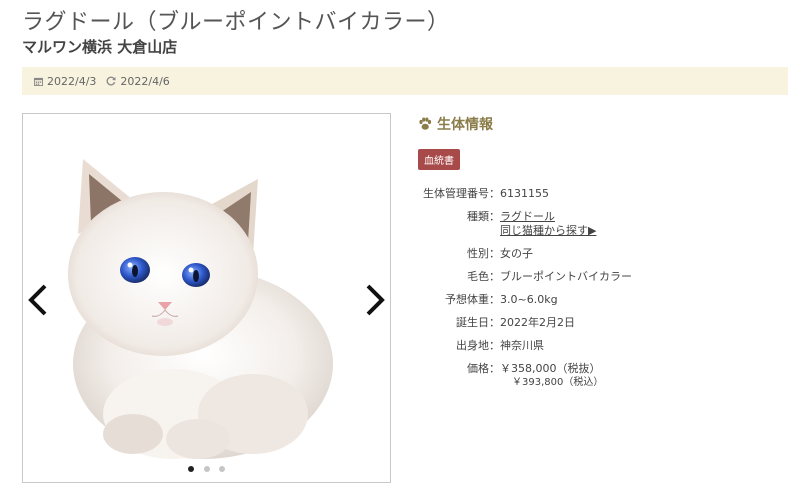  Describe the element at coordinates (524, 193) in the screenshot. I see `management-number: 6131155` at that location.